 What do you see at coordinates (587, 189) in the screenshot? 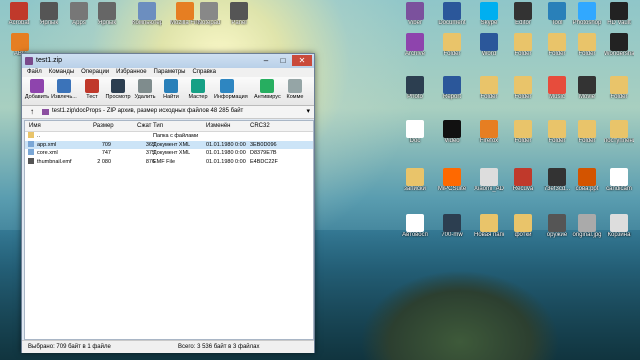
I see `desktop-icon-label: сова.ppt` at bounding box center [587, 189].